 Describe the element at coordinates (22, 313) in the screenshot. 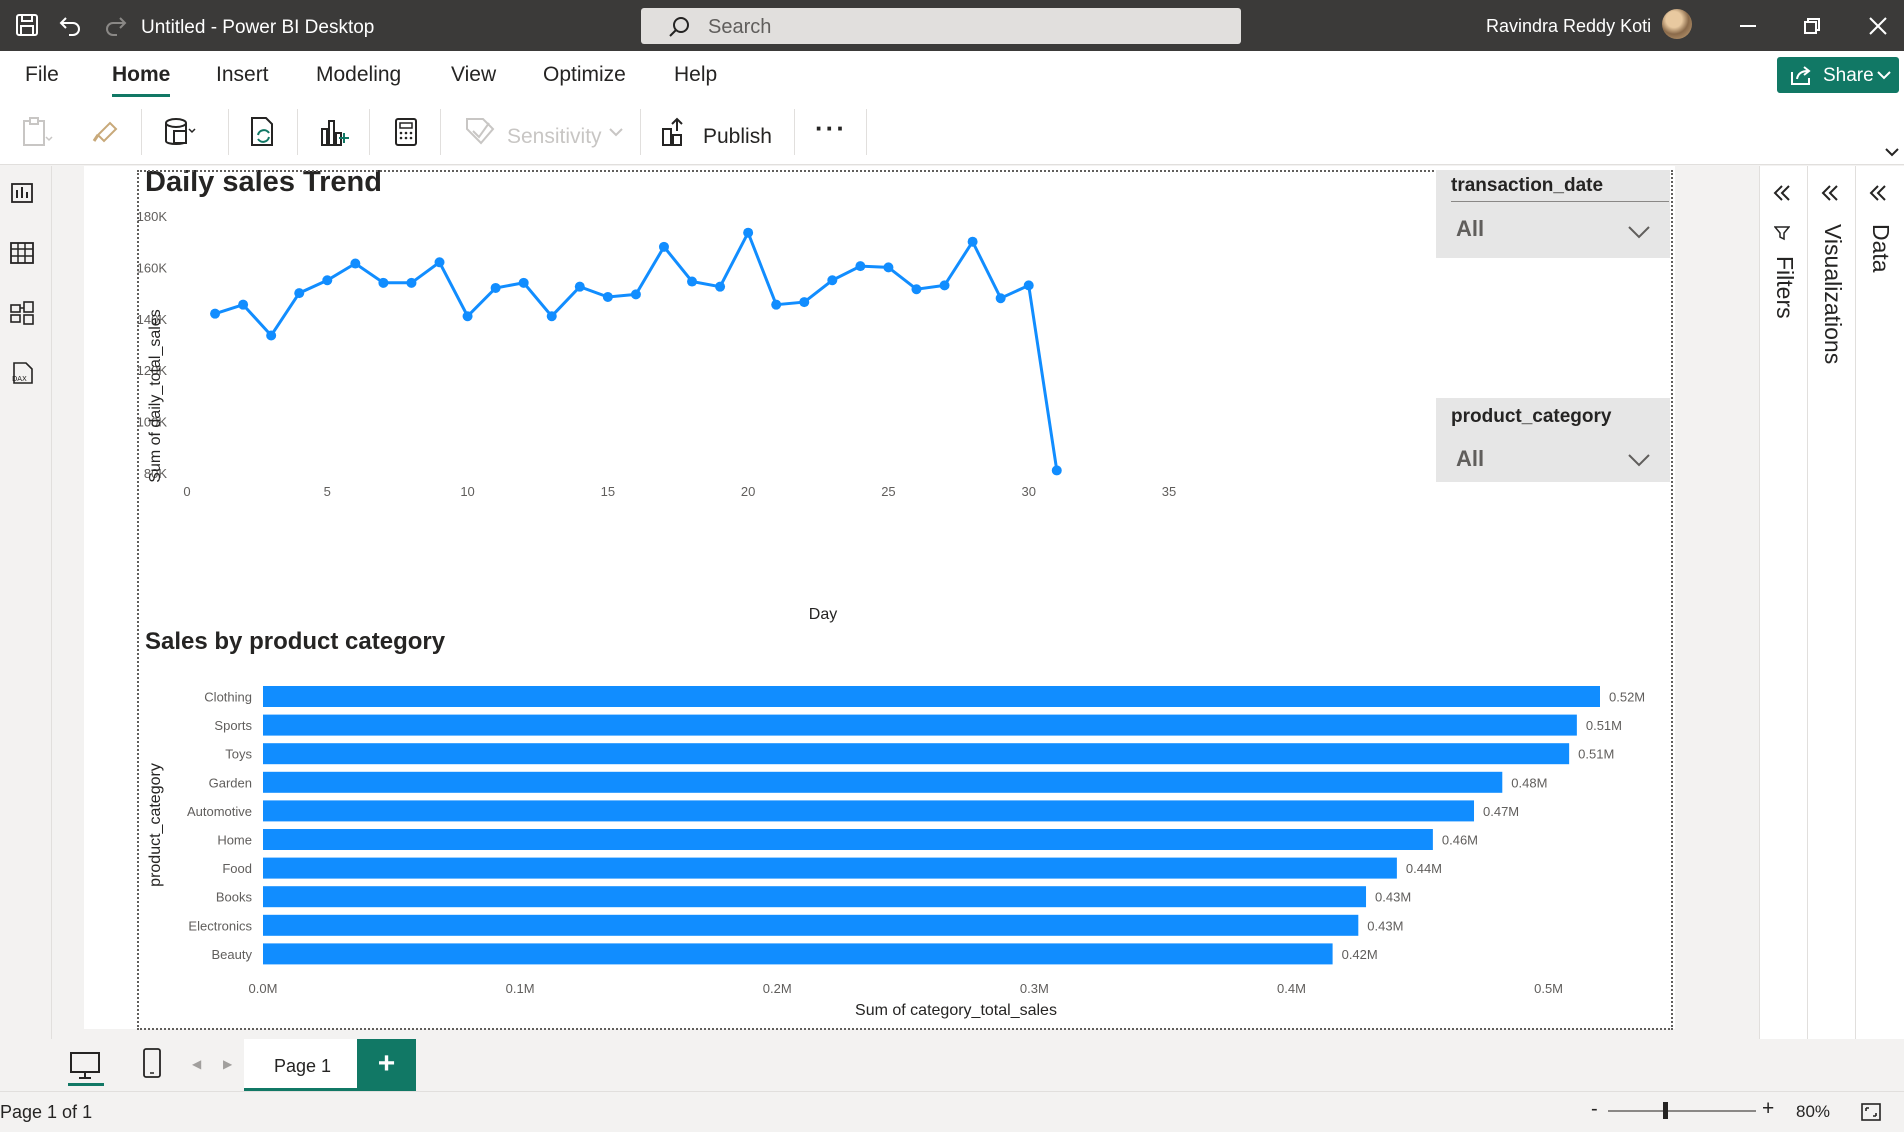

I see `model-view-icon` at that location.